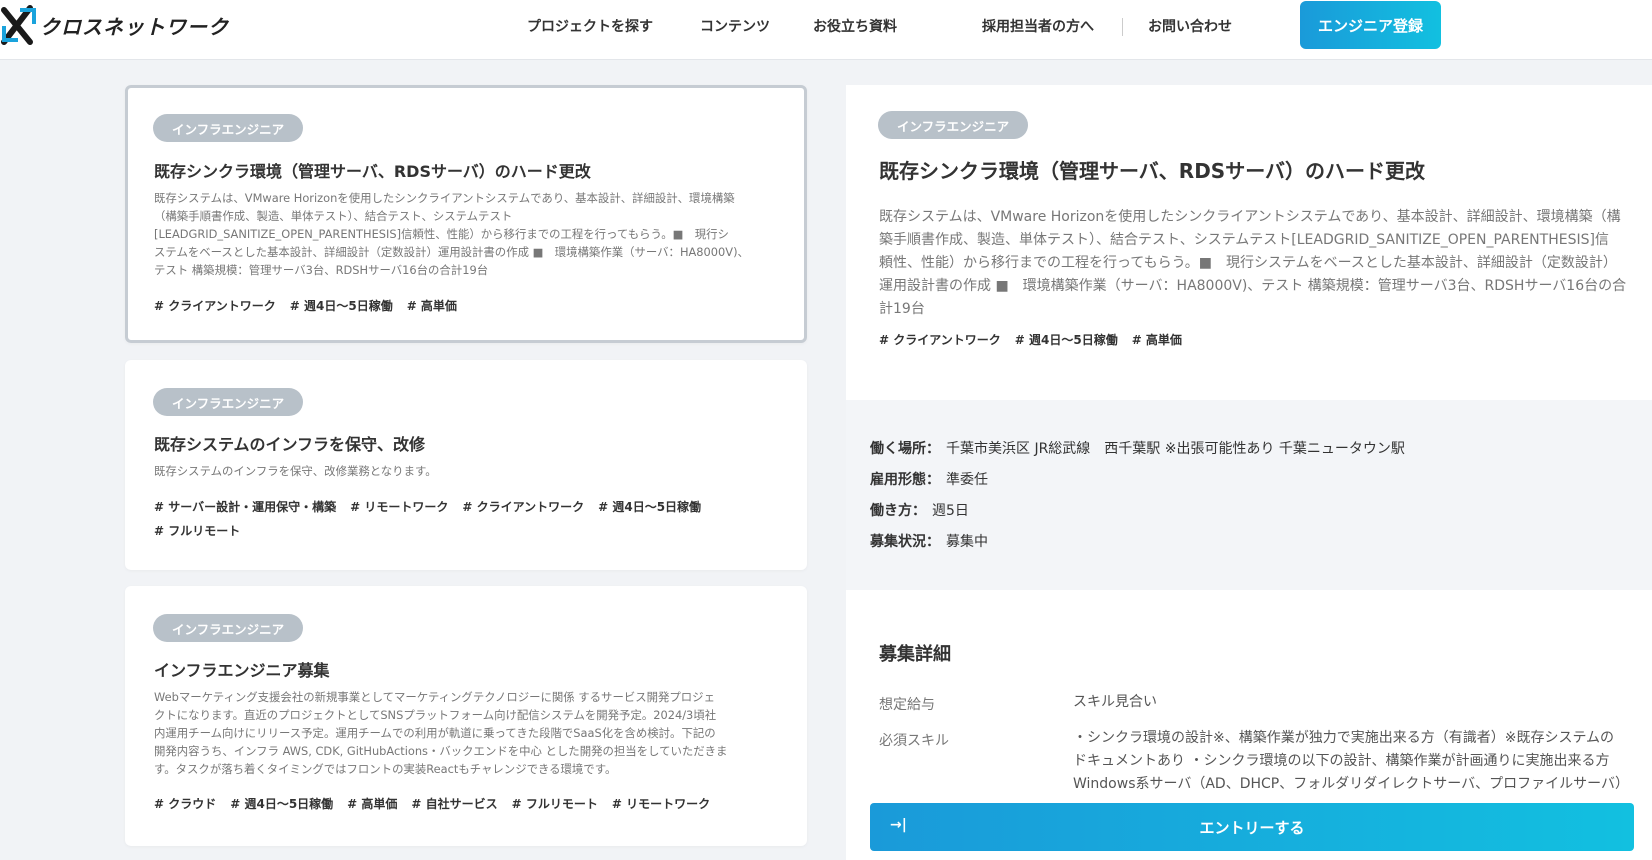 This screenshot has width=1652, height=860. Describe the element at coordinates (1370, 25) in the screenshot. I see `engineer-register-button: エンジニア登録` at that location.